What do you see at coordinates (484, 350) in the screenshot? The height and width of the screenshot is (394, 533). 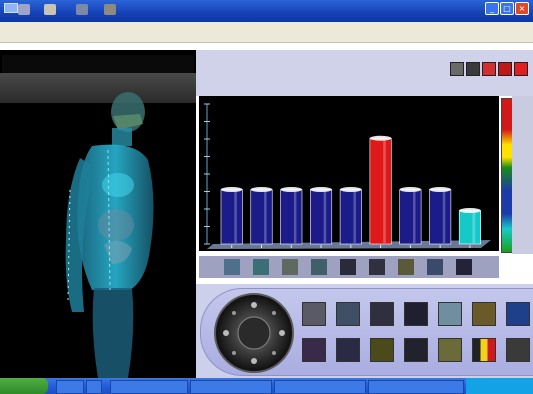 I see `flag-tool-icon` at bounding box center [484, 350].